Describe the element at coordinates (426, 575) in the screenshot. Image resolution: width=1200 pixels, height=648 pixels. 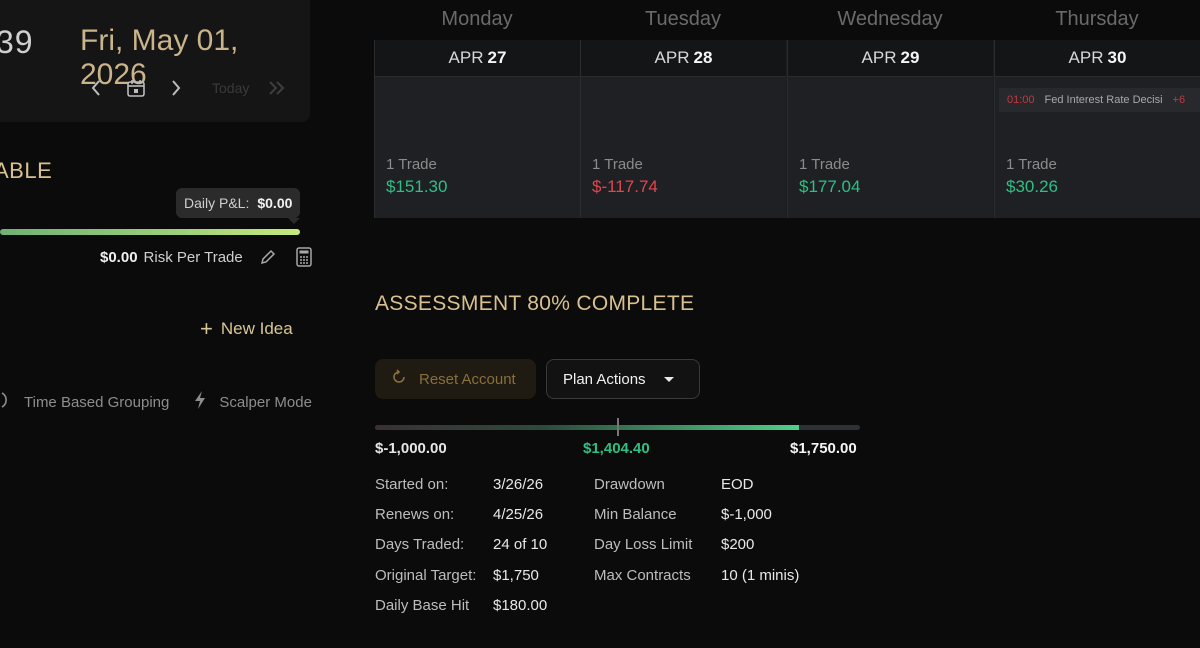
I see `detail-label: Original Target:` at that location.